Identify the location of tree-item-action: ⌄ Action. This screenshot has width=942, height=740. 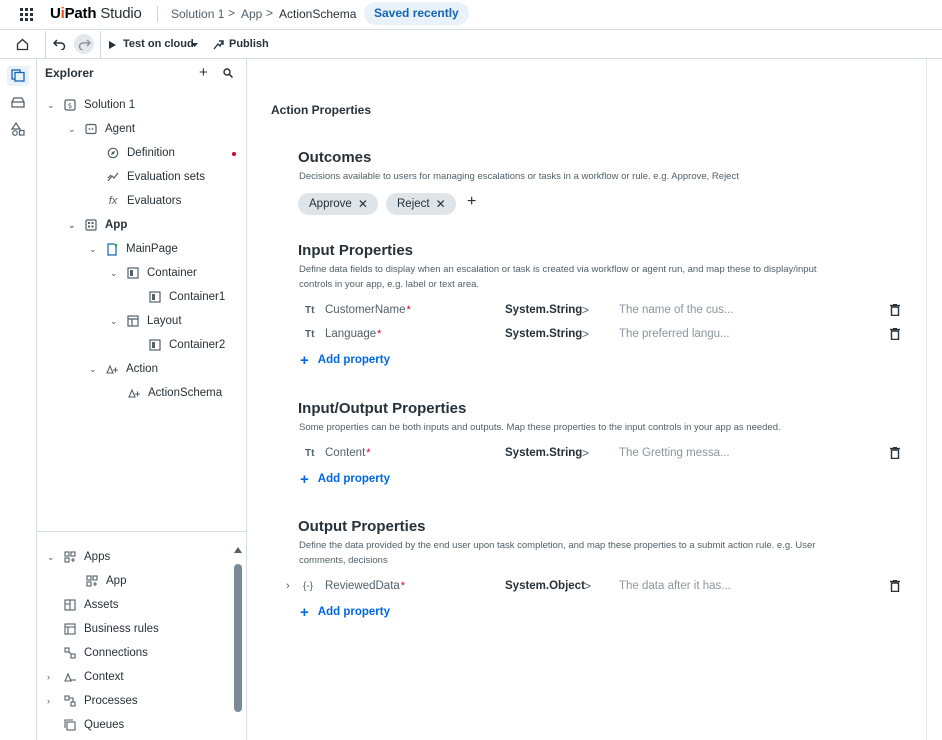
(123, 369).